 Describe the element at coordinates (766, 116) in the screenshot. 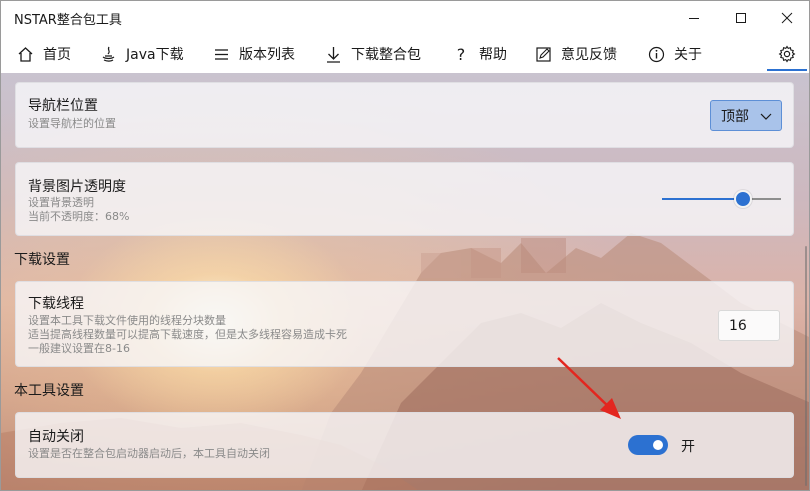

I see `chevron-down-icon` at that location.